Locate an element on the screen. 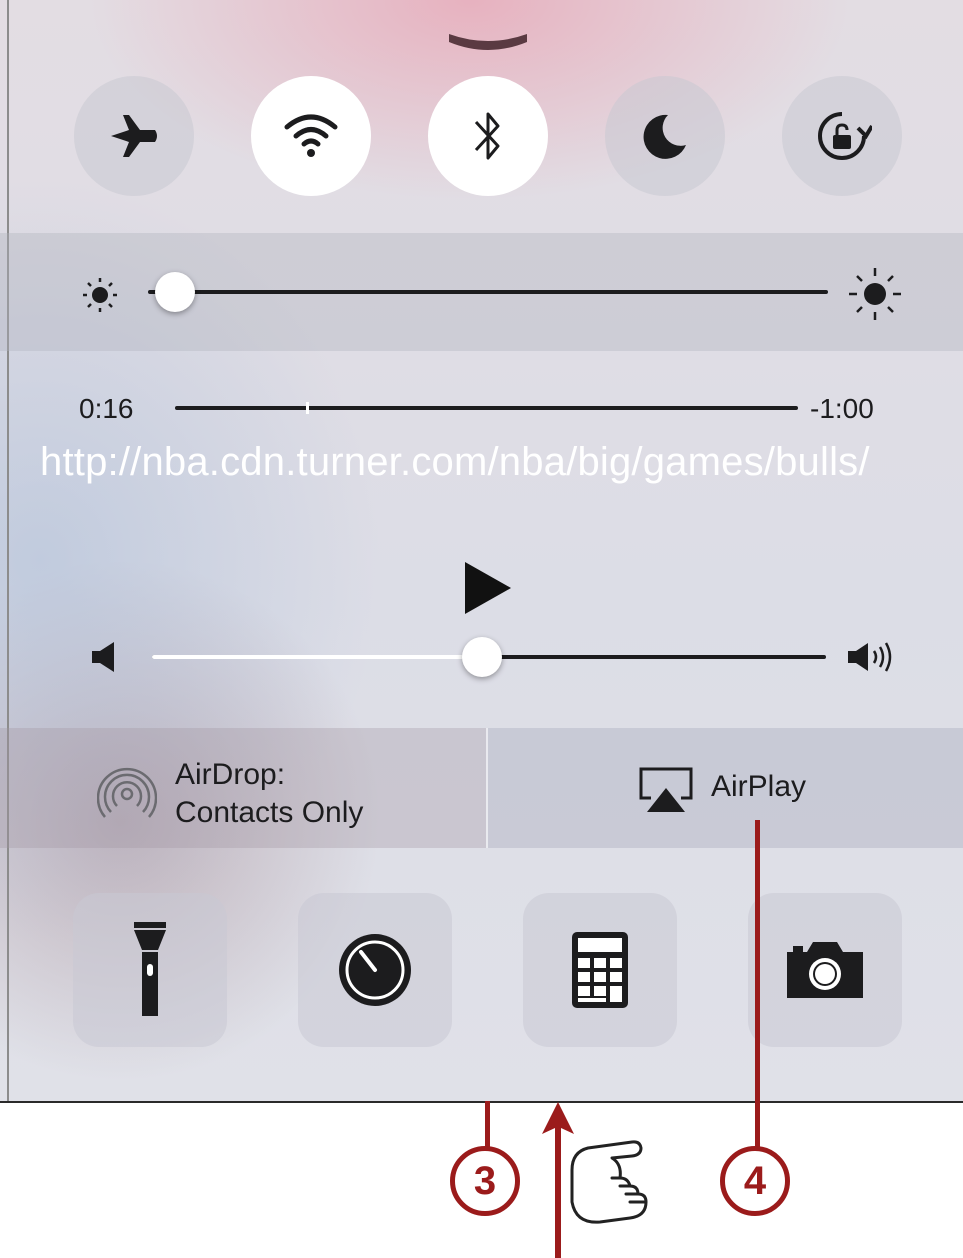 The image size is (963, 1258). moon-icon is located at coordinates (664, 136).